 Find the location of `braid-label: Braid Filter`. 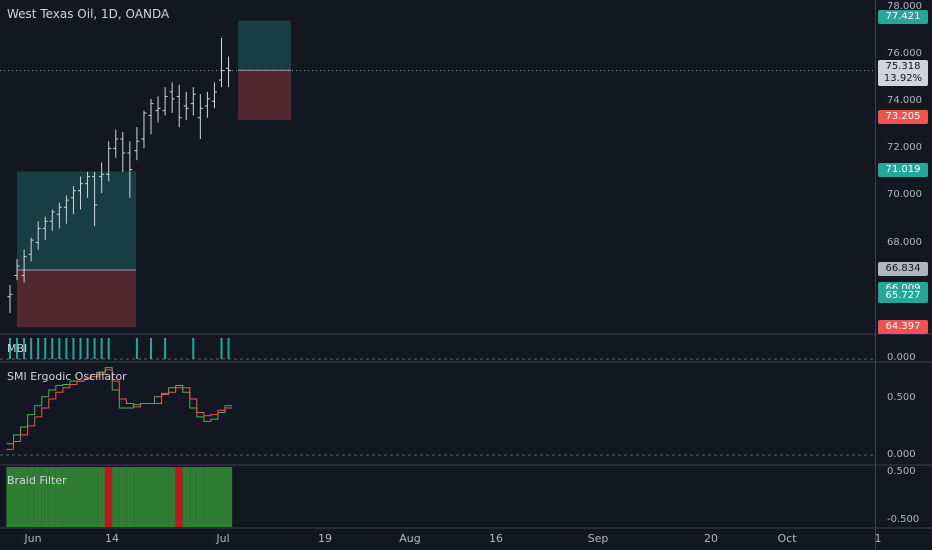

braid-label: Braid Filter is located at coordinates (37, 480).